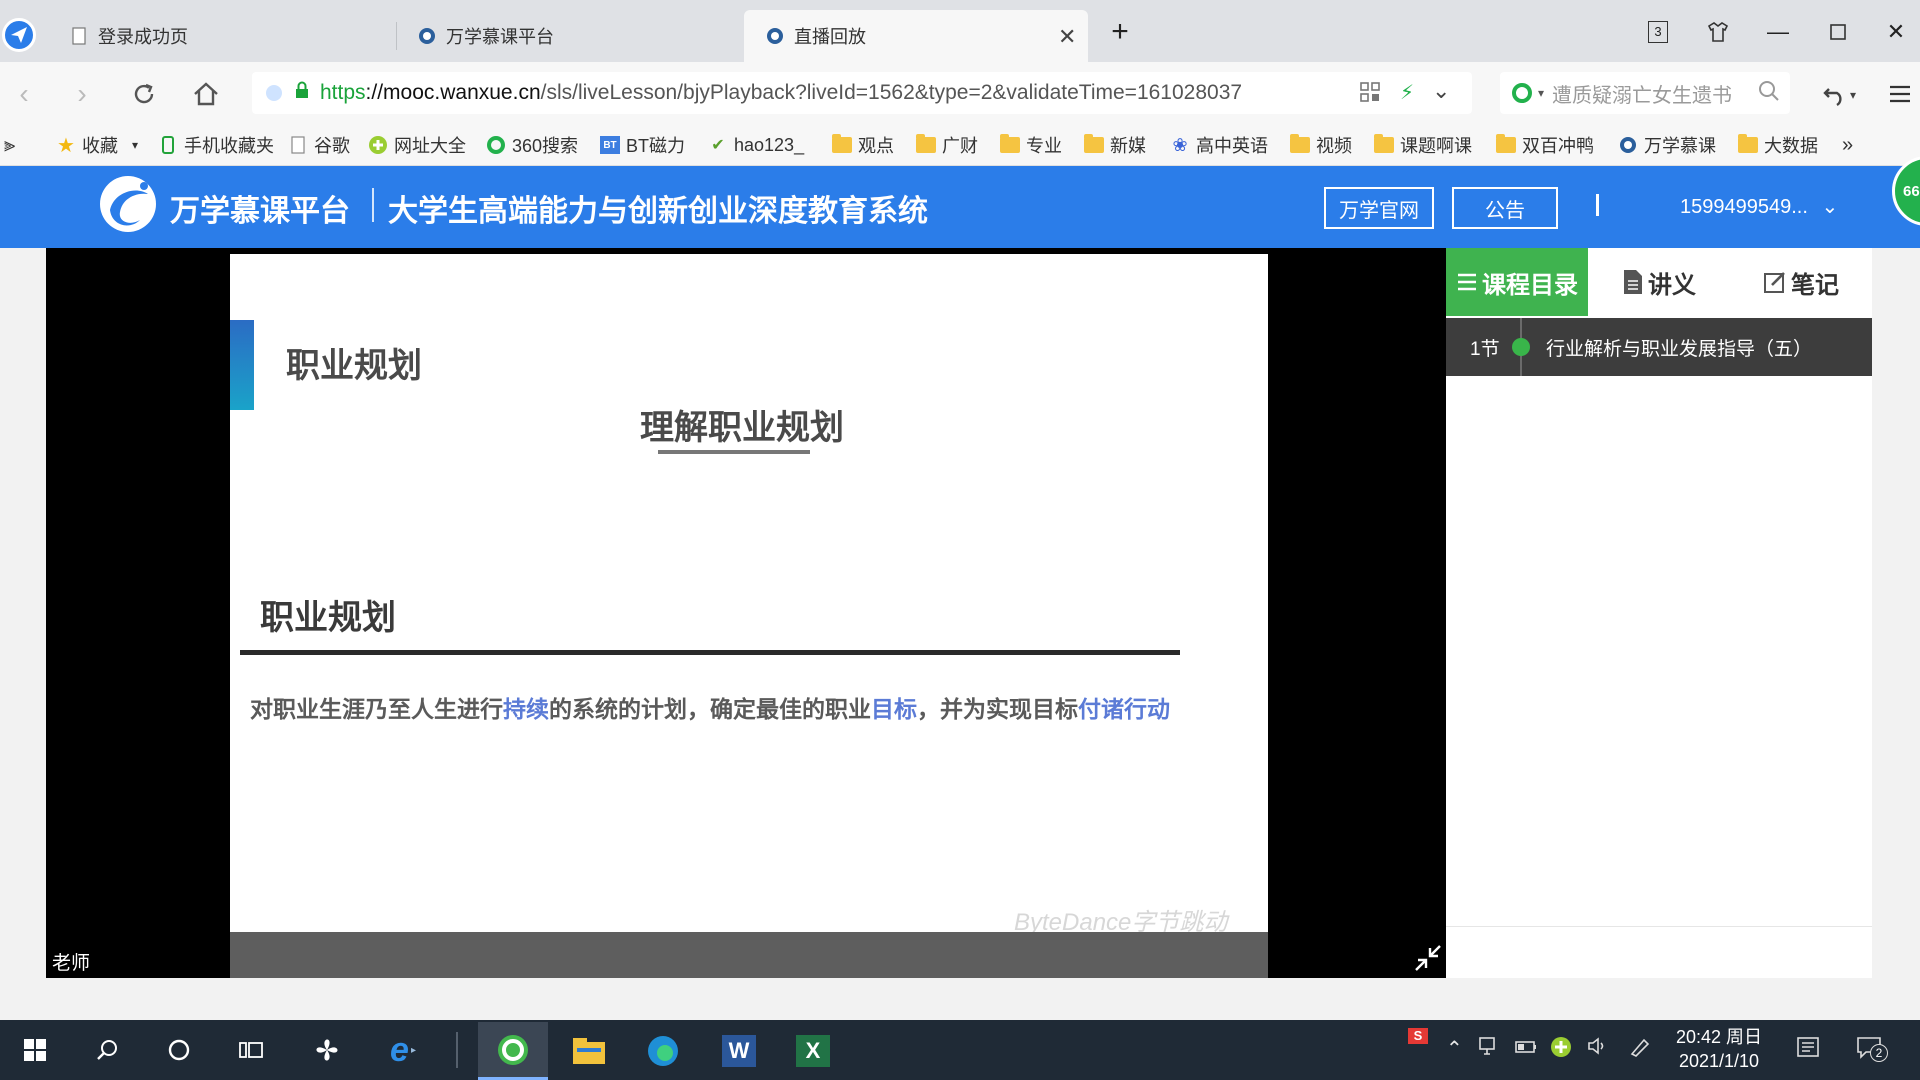 The width and height of the screenshot is (1920, 1080). I want to click on close-window-button: ✕, so click(1896, 32).